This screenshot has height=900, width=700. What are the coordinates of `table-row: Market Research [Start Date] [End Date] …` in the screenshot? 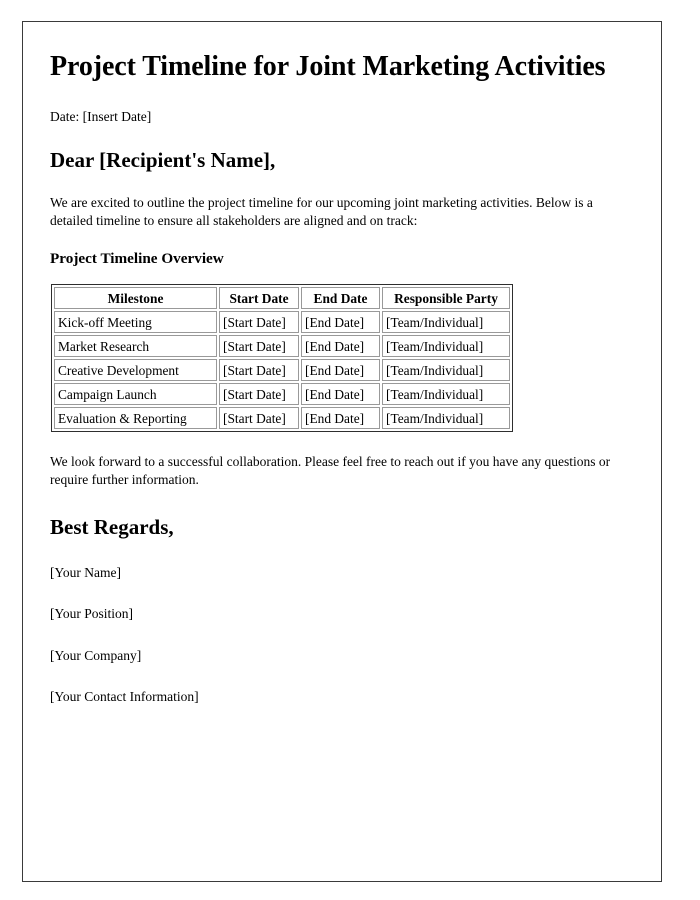 It's located at (282, 346).